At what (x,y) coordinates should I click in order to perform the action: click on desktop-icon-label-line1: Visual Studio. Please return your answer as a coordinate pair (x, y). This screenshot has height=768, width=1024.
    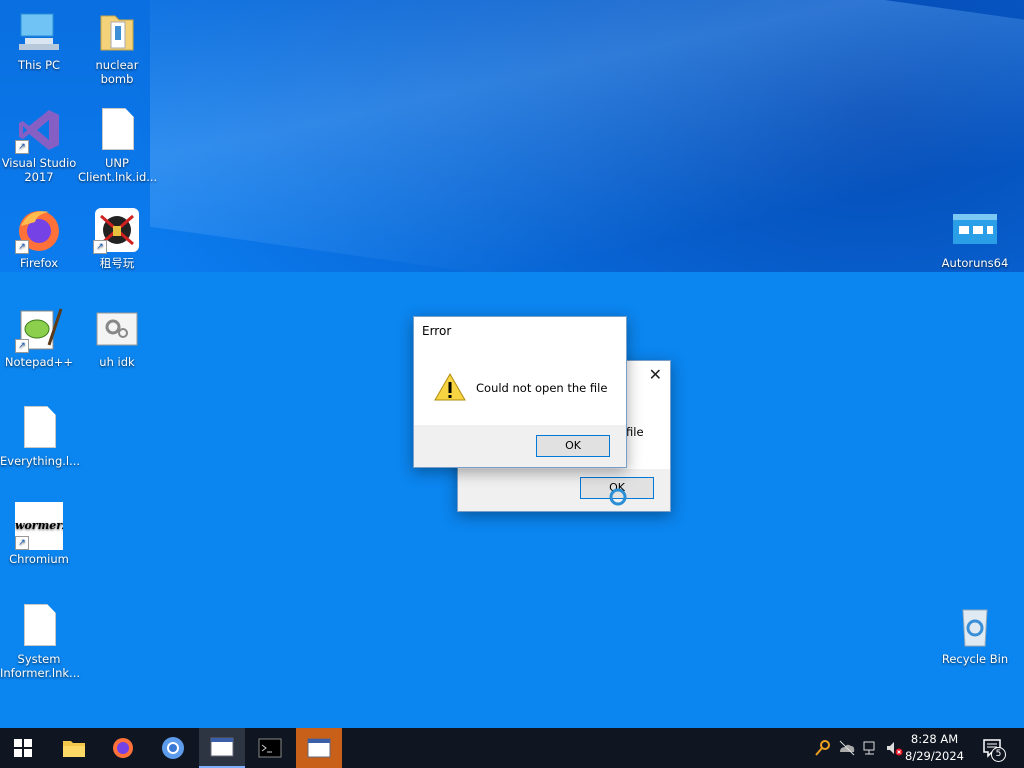
    Looking at the image, I should click on (39, 163).